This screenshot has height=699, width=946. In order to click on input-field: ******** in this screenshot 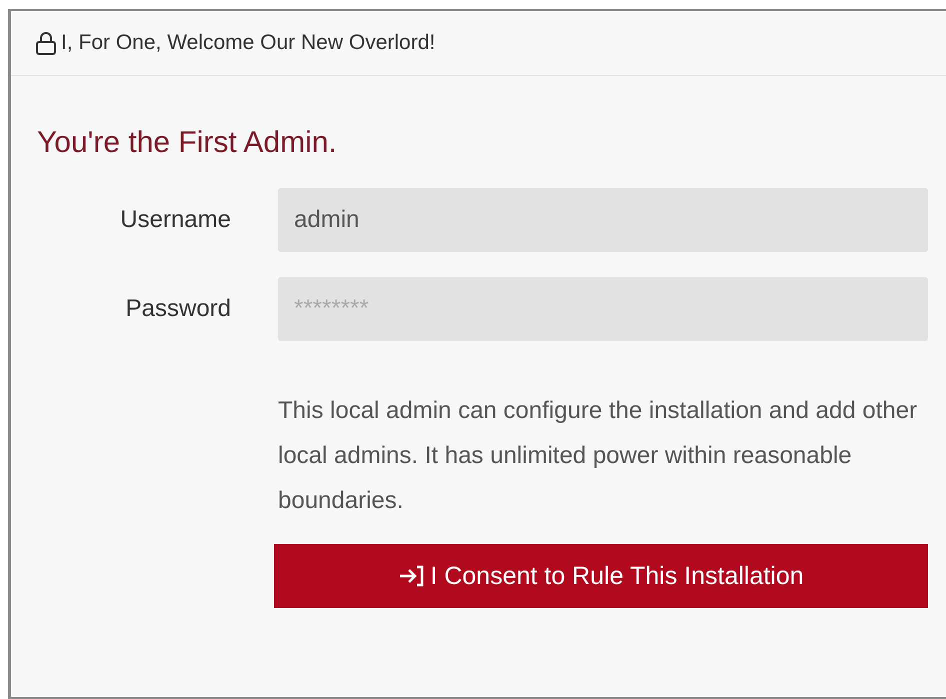, I will do `click(603, 309)`.